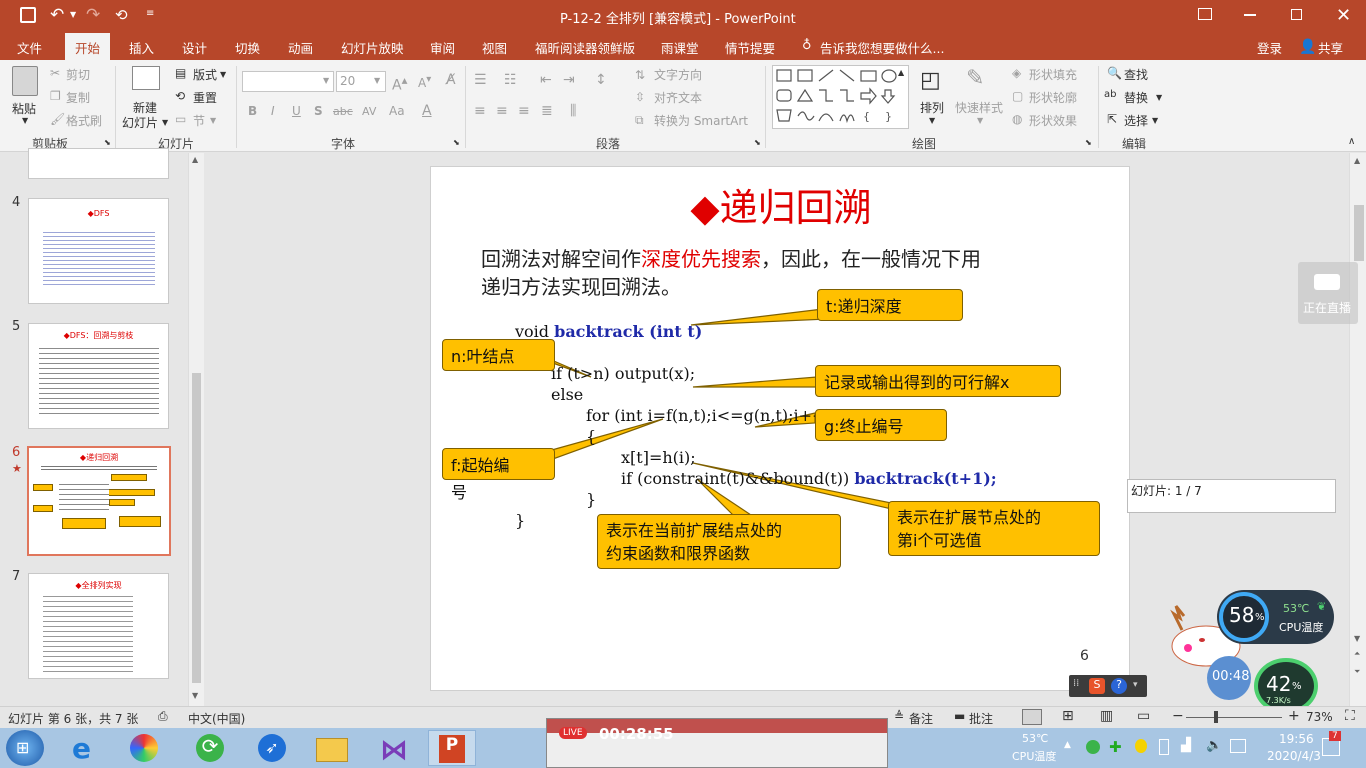  Describe the element at coordinates (288, 81) in the screenshot. I see `font-name-box` at that location.